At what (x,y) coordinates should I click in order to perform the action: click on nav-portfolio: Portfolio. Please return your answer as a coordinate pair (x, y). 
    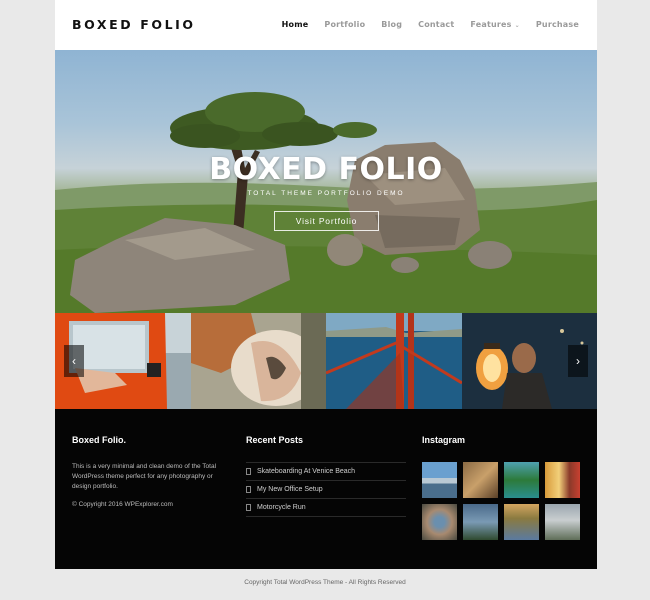
    Looking at the image, I should click on (344, 24).